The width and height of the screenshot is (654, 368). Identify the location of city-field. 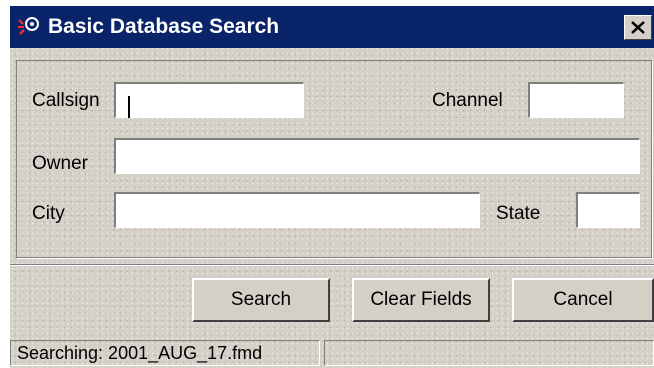
(297, 210).